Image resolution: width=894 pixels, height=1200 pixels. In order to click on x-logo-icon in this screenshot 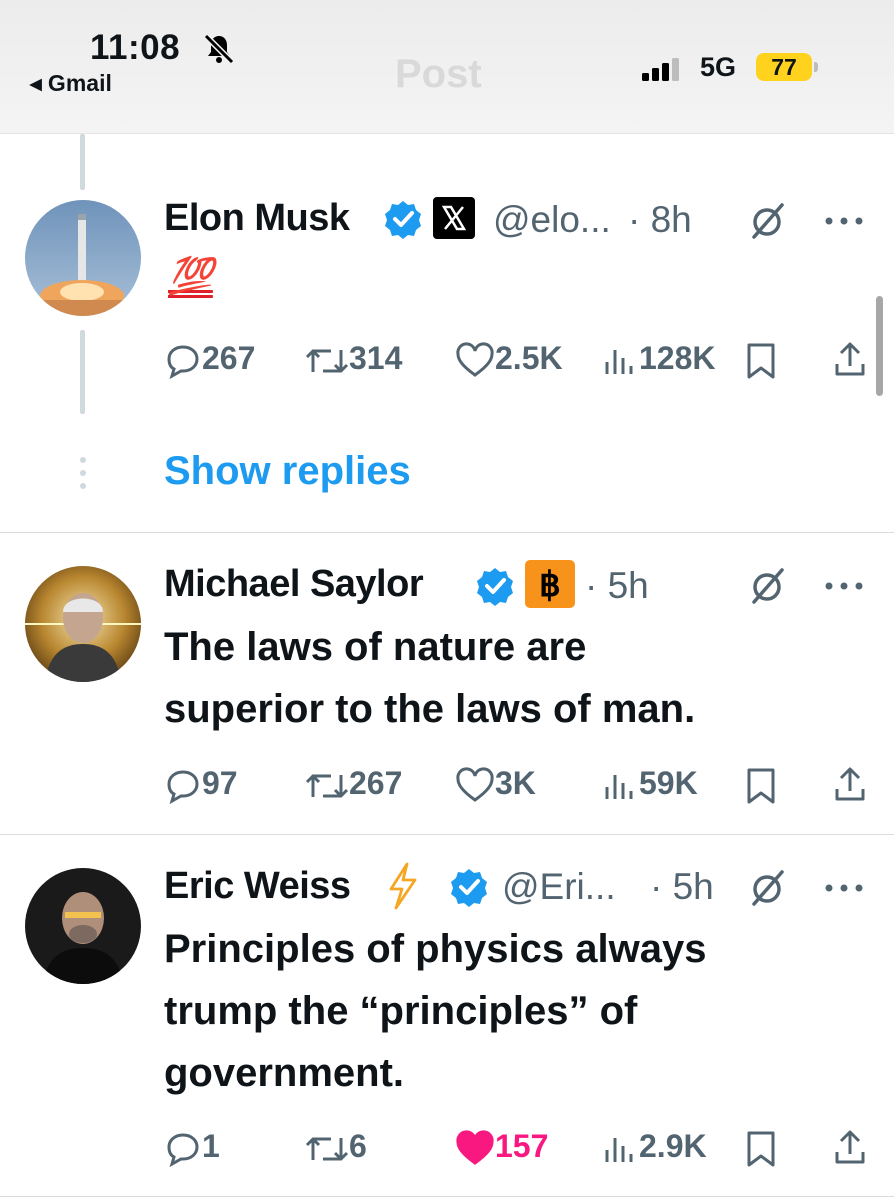, I will do `click(454, 218)`.